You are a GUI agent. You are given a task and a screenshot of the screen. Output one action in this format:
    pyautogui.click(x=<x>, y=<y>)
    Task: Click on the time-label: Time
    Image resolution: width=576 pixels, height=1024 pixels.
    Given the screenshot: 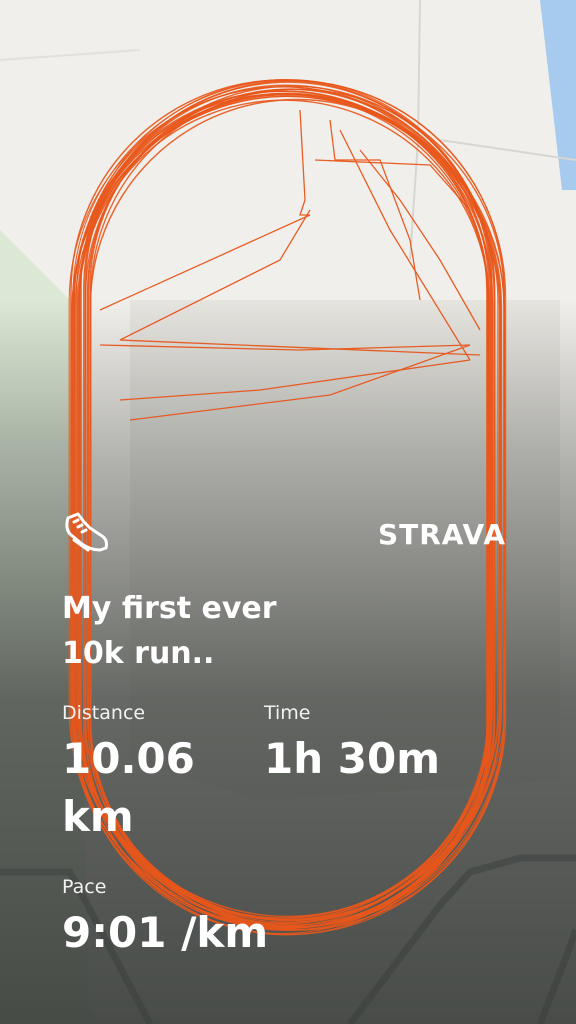 What is the action you would take?
    pyautogui.click(x=287, y=713)
    